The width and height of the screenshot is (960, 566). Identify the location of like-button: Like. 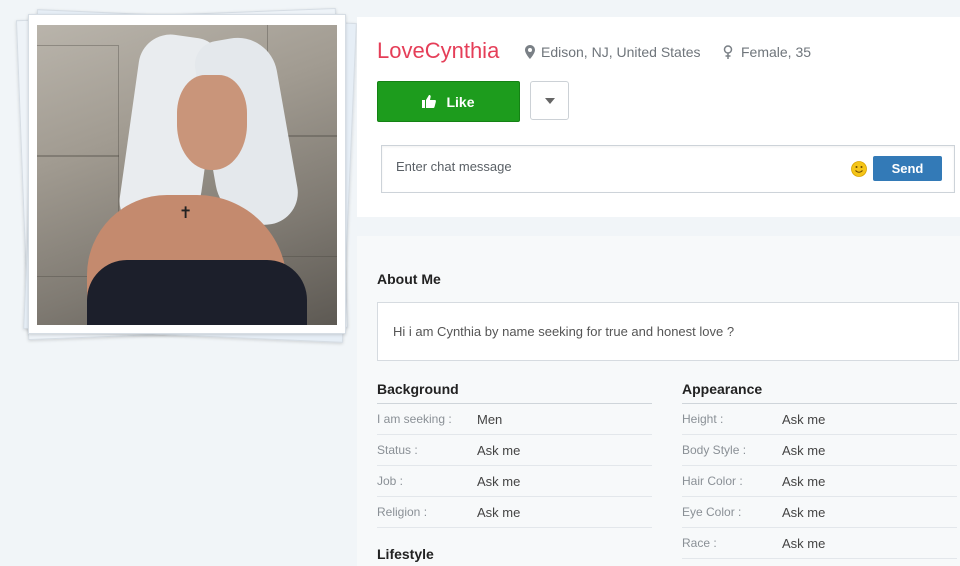
(448, 101).